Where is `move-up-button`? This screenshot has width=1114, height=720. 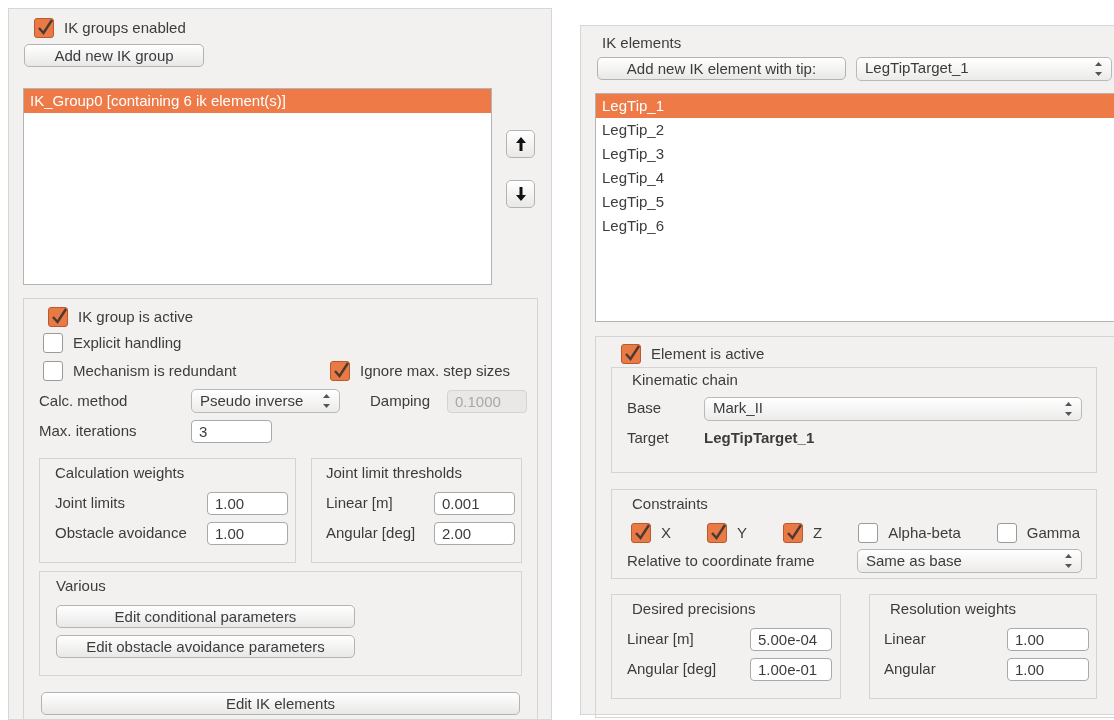 move-up-button is located at coordinates (520, 144).